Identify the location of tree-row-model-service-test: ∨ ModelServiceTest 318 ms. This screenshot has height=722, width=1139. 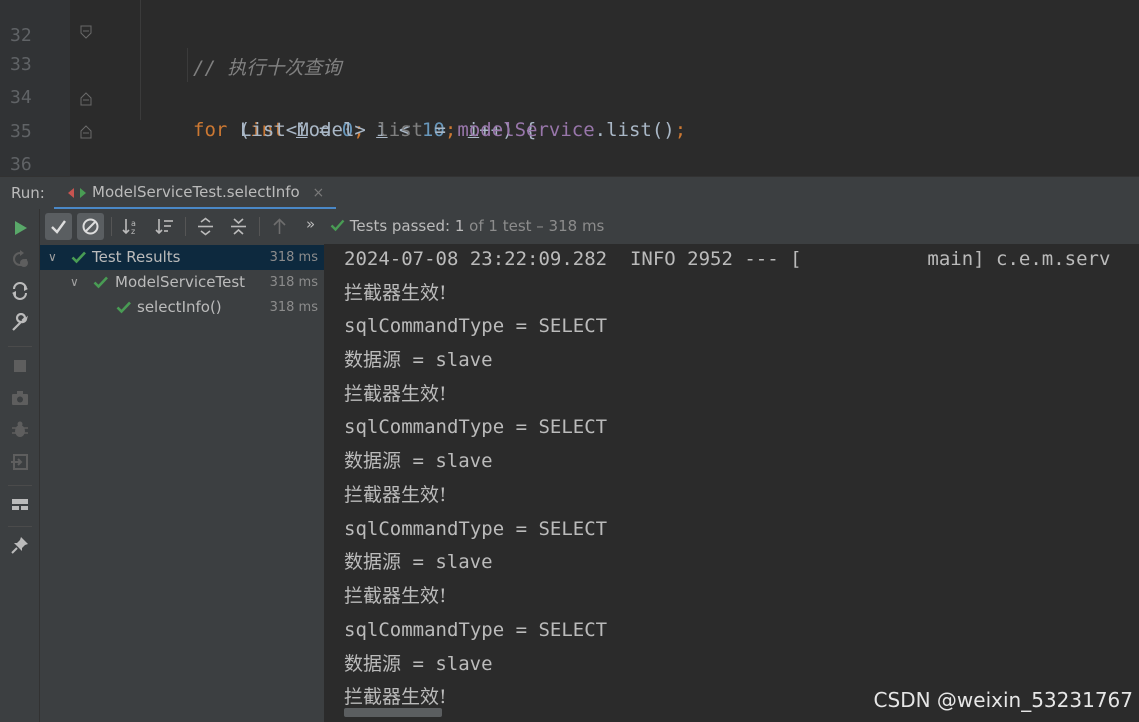
(182, 282).